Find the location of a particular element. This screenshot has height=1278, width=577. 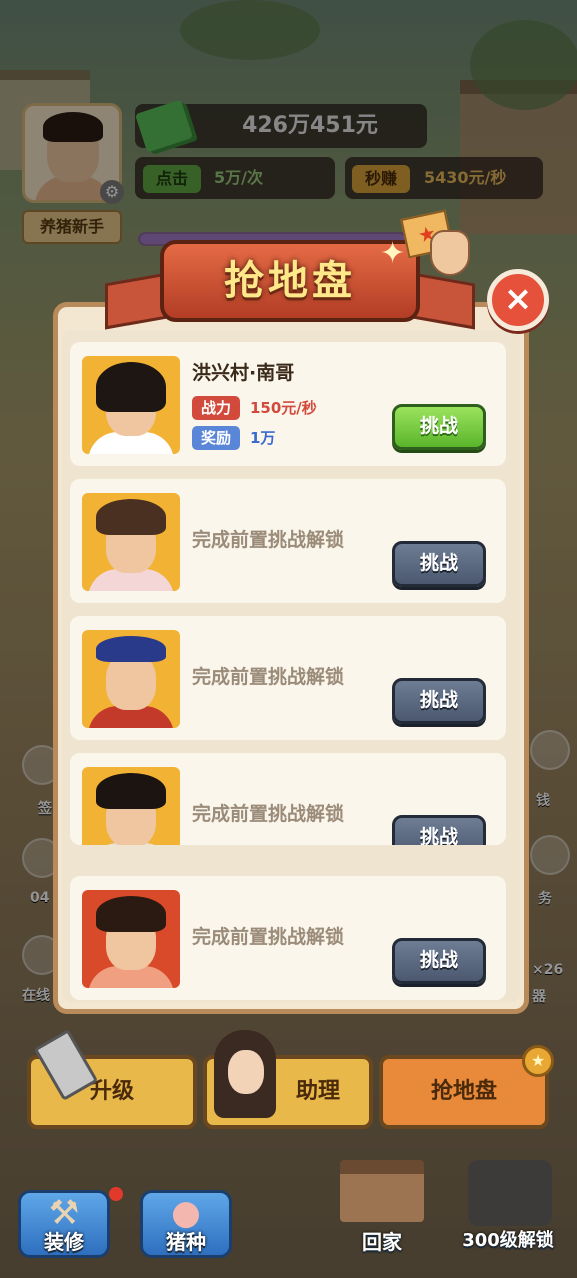

notification-dot is located at coordinates (116, 1194).